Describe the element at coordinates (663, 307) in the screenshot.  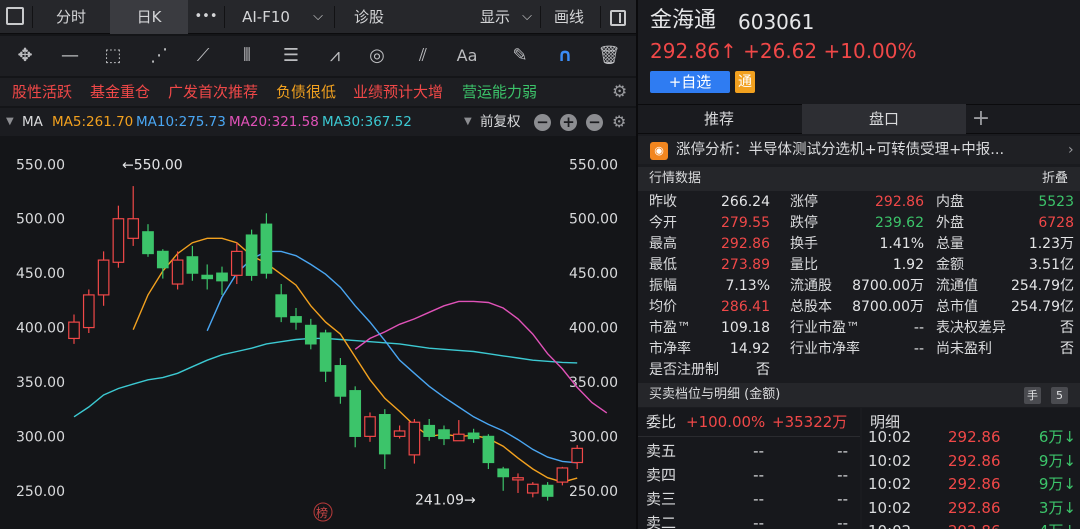
I see `quote-label: 均价` at that location.